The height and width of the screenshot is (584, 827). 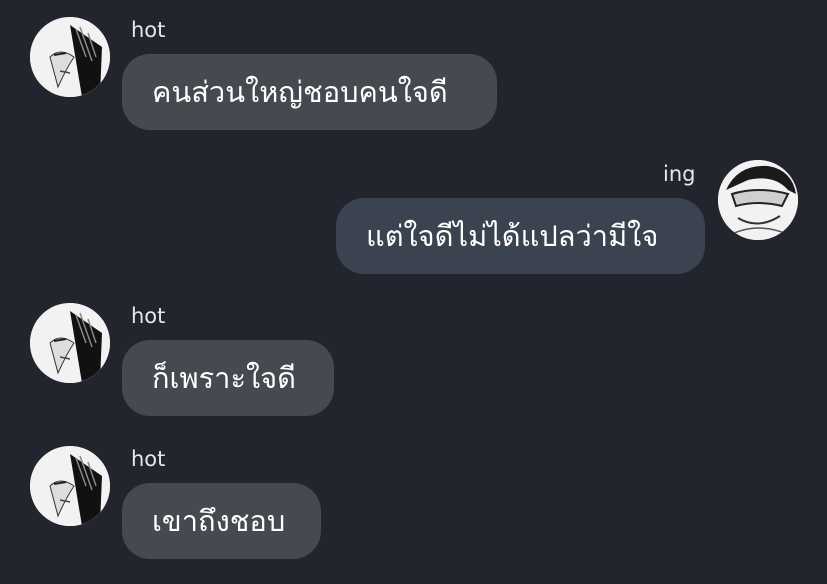 I want to click on message-bubble: คนส่วนใหญ่ชอบคนใจดี, so click(x=309, y=92).